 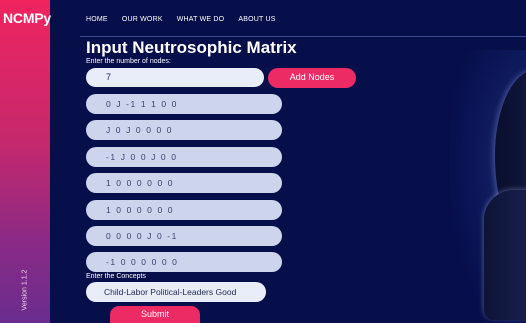 What do you see at coordinates (155, 314) in the screenshot?
I see `submit-button: Submit` at bounding box center [155, 314].